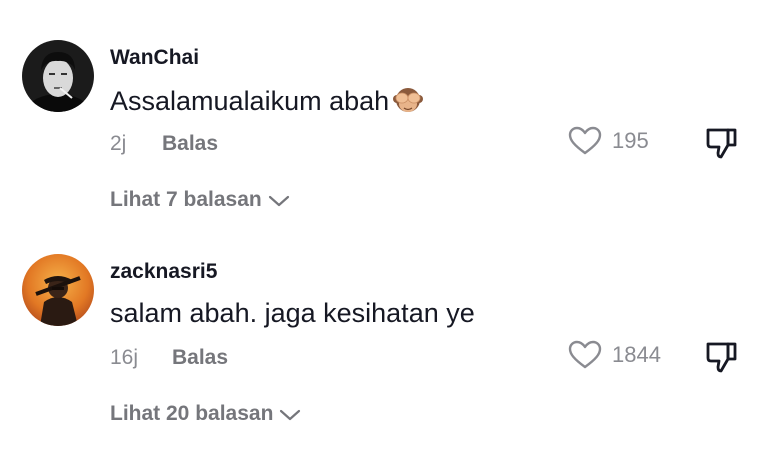 The height and width of the screenshot is (453, 768). What do you see at coordinates (192, 413) in the screenshot?
I see `view-replies-label: Lihat 20 balasan` at bounding box center [192, 413].